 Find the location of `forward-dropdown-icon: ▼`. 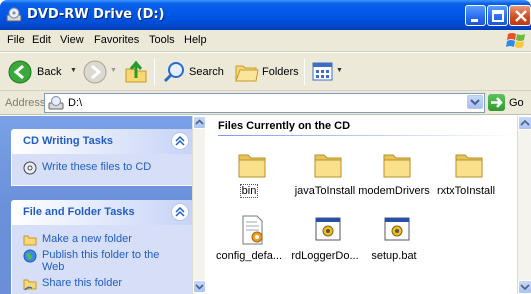

forward-dropdown-icon: ▼ is located at coordinates (113, 70).